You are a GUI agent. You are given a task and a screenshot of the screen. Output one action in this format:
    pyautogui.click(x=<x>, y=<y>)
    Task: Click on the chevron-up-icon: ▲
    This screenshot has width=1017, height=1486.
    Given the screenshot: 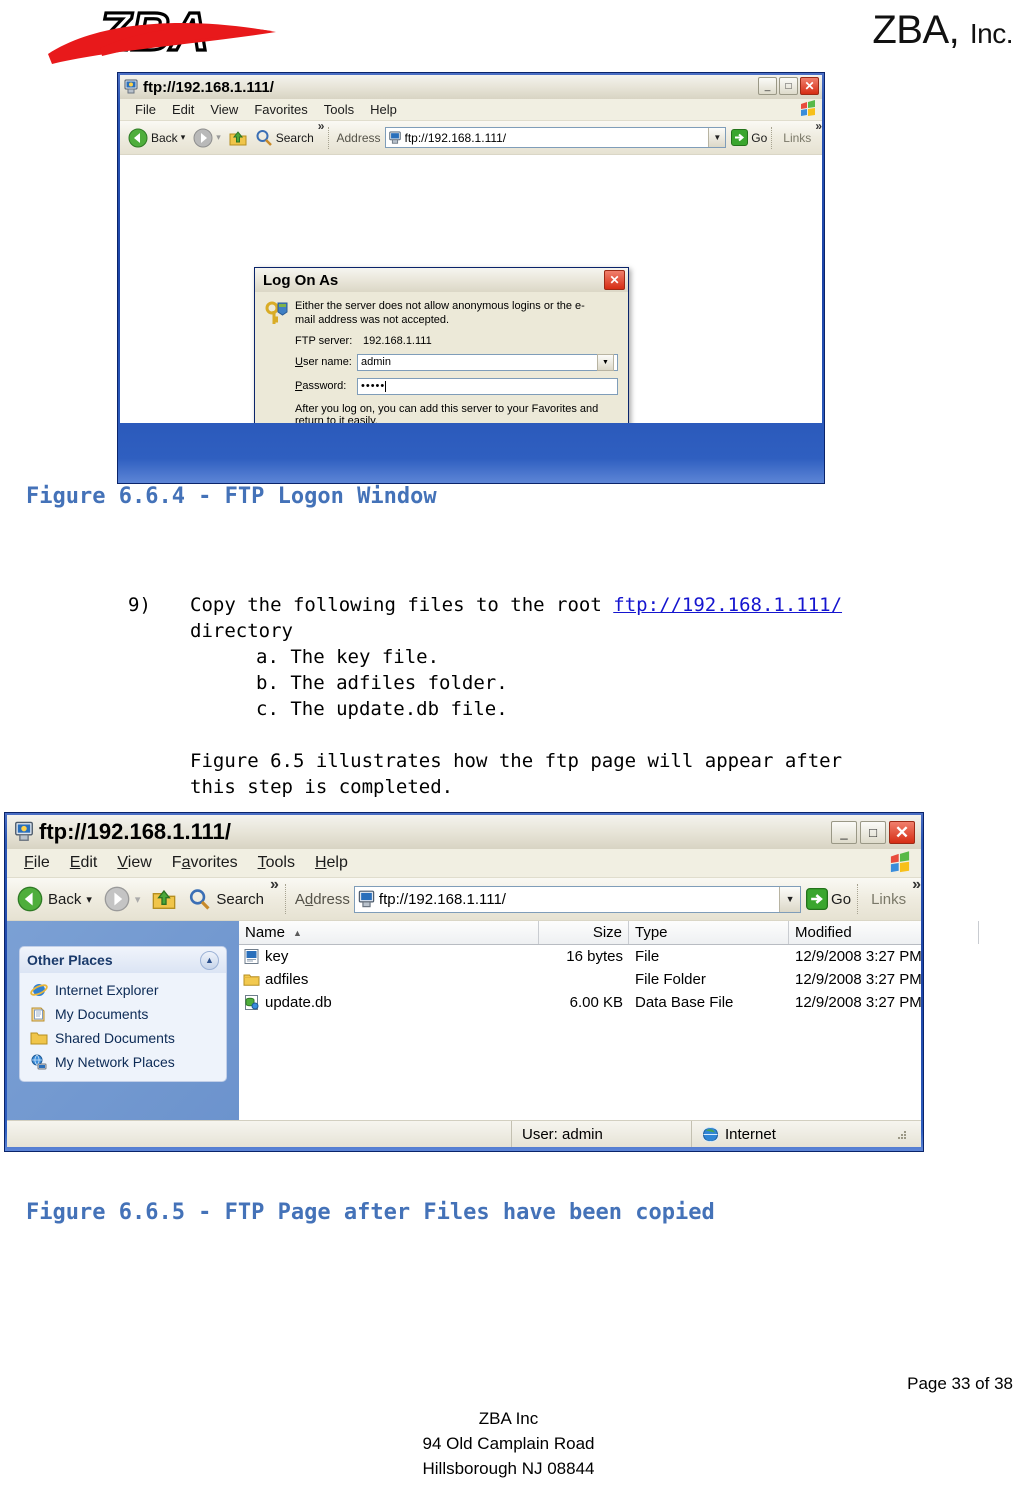 What is the action you would take?
    pyautogui.click(x=209, y=960)
    